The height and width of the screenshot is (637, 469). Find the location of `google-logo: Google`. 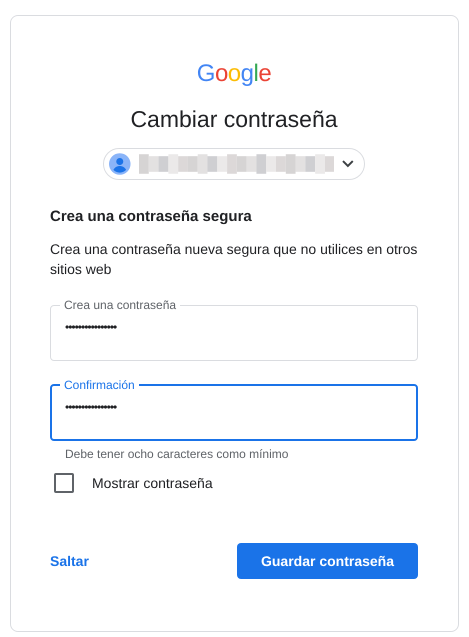

google-logo: Google is located at coordinates (234, 74).